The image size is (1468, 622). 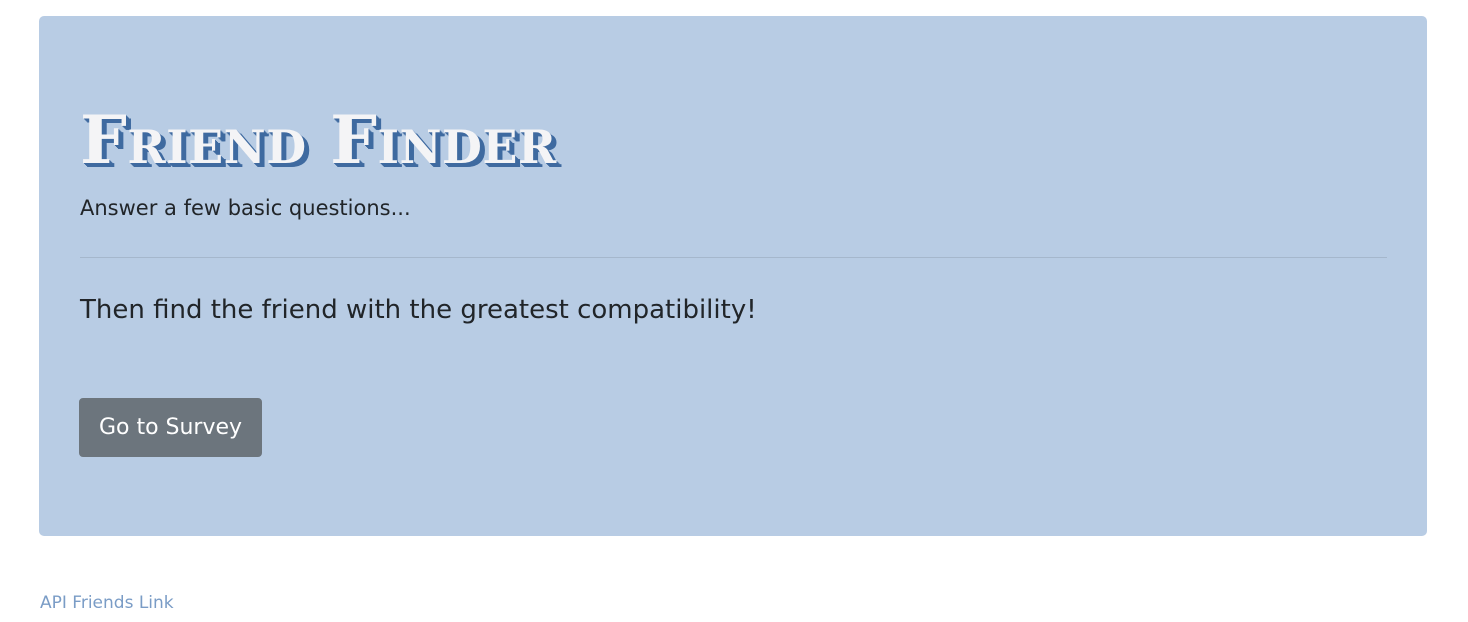 I want to click on divider, so click(x=733, y=257).